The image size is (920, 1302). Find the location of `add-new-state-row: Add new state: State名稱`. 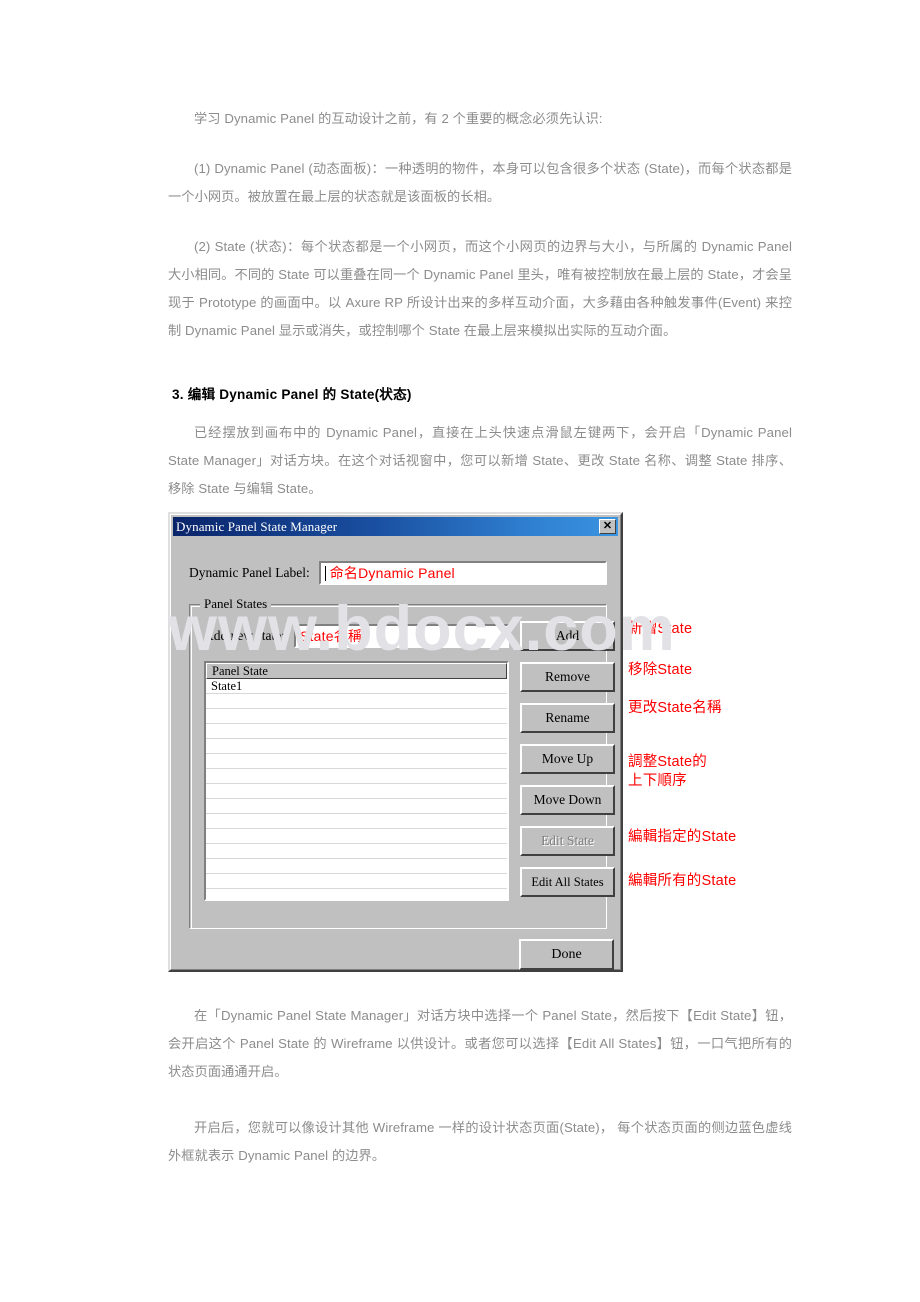

add-new-state-row: Add new state: State名稱 is located at coordinates (356, 636).